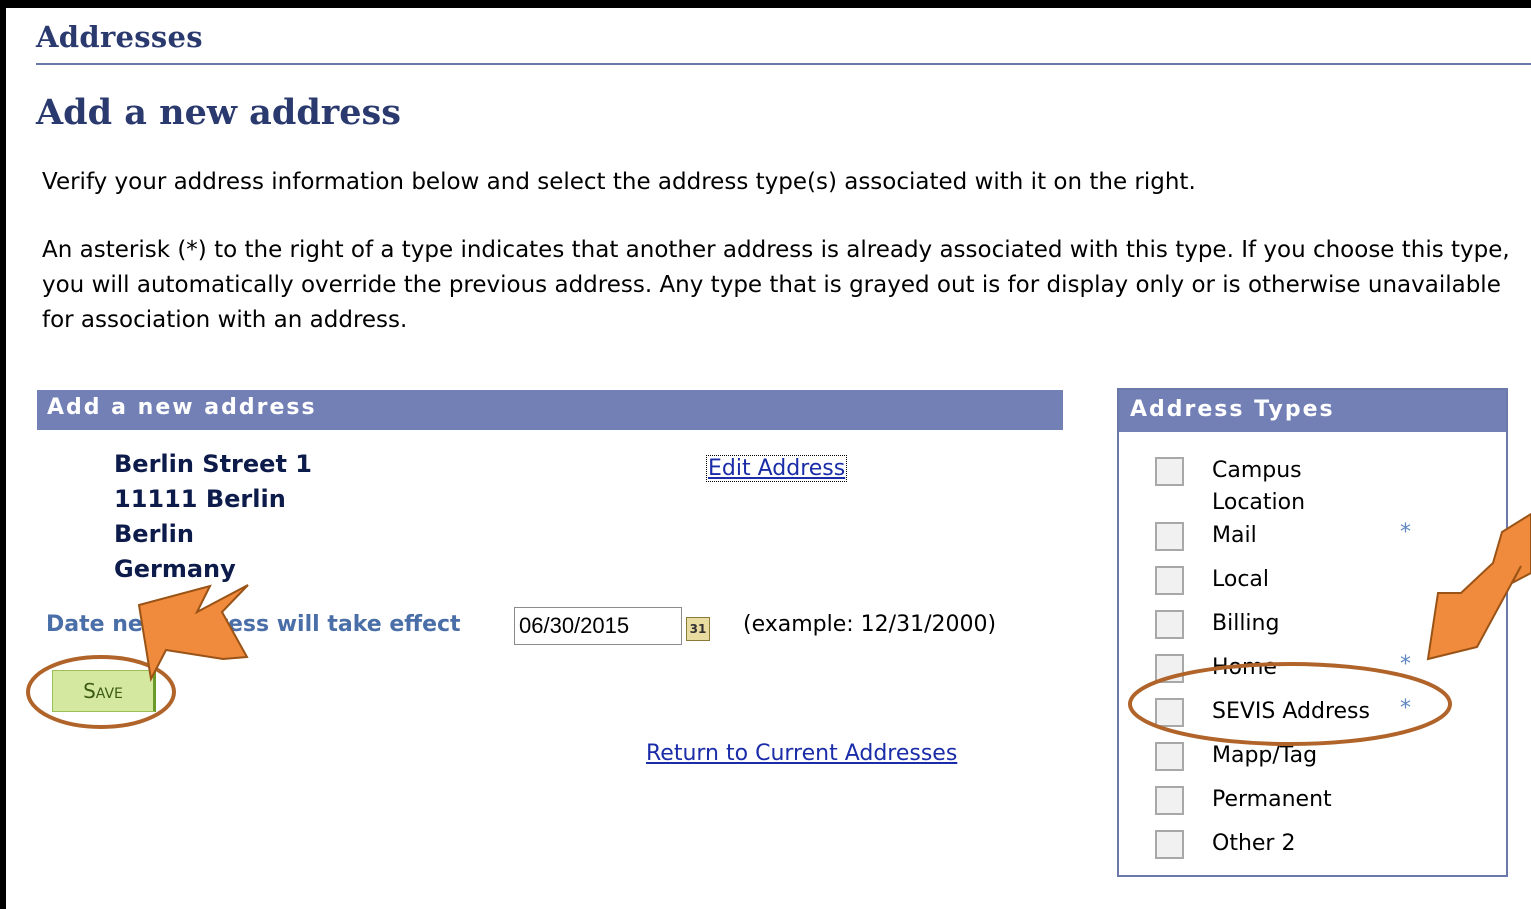 This screenshot has width=1531, height=909. I want to click on sevis-address-checkbox, so click(1169, 712).